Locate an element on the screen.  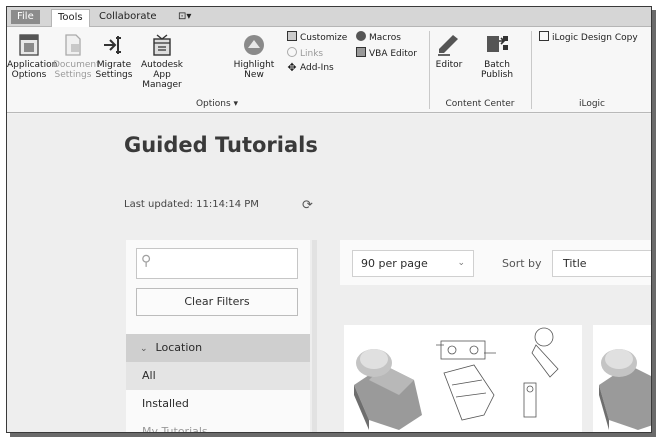
search-input: ⚲ is located at coordinates (217, 263).